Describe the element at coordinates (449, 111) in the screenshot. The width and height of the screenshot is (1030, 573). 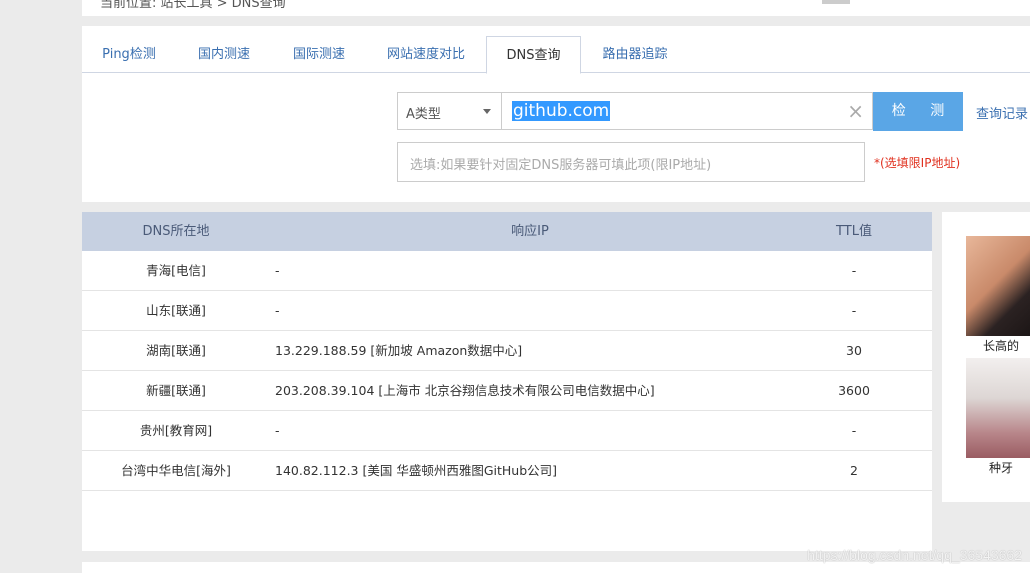
I see `record-type-select: A类型` at that location.